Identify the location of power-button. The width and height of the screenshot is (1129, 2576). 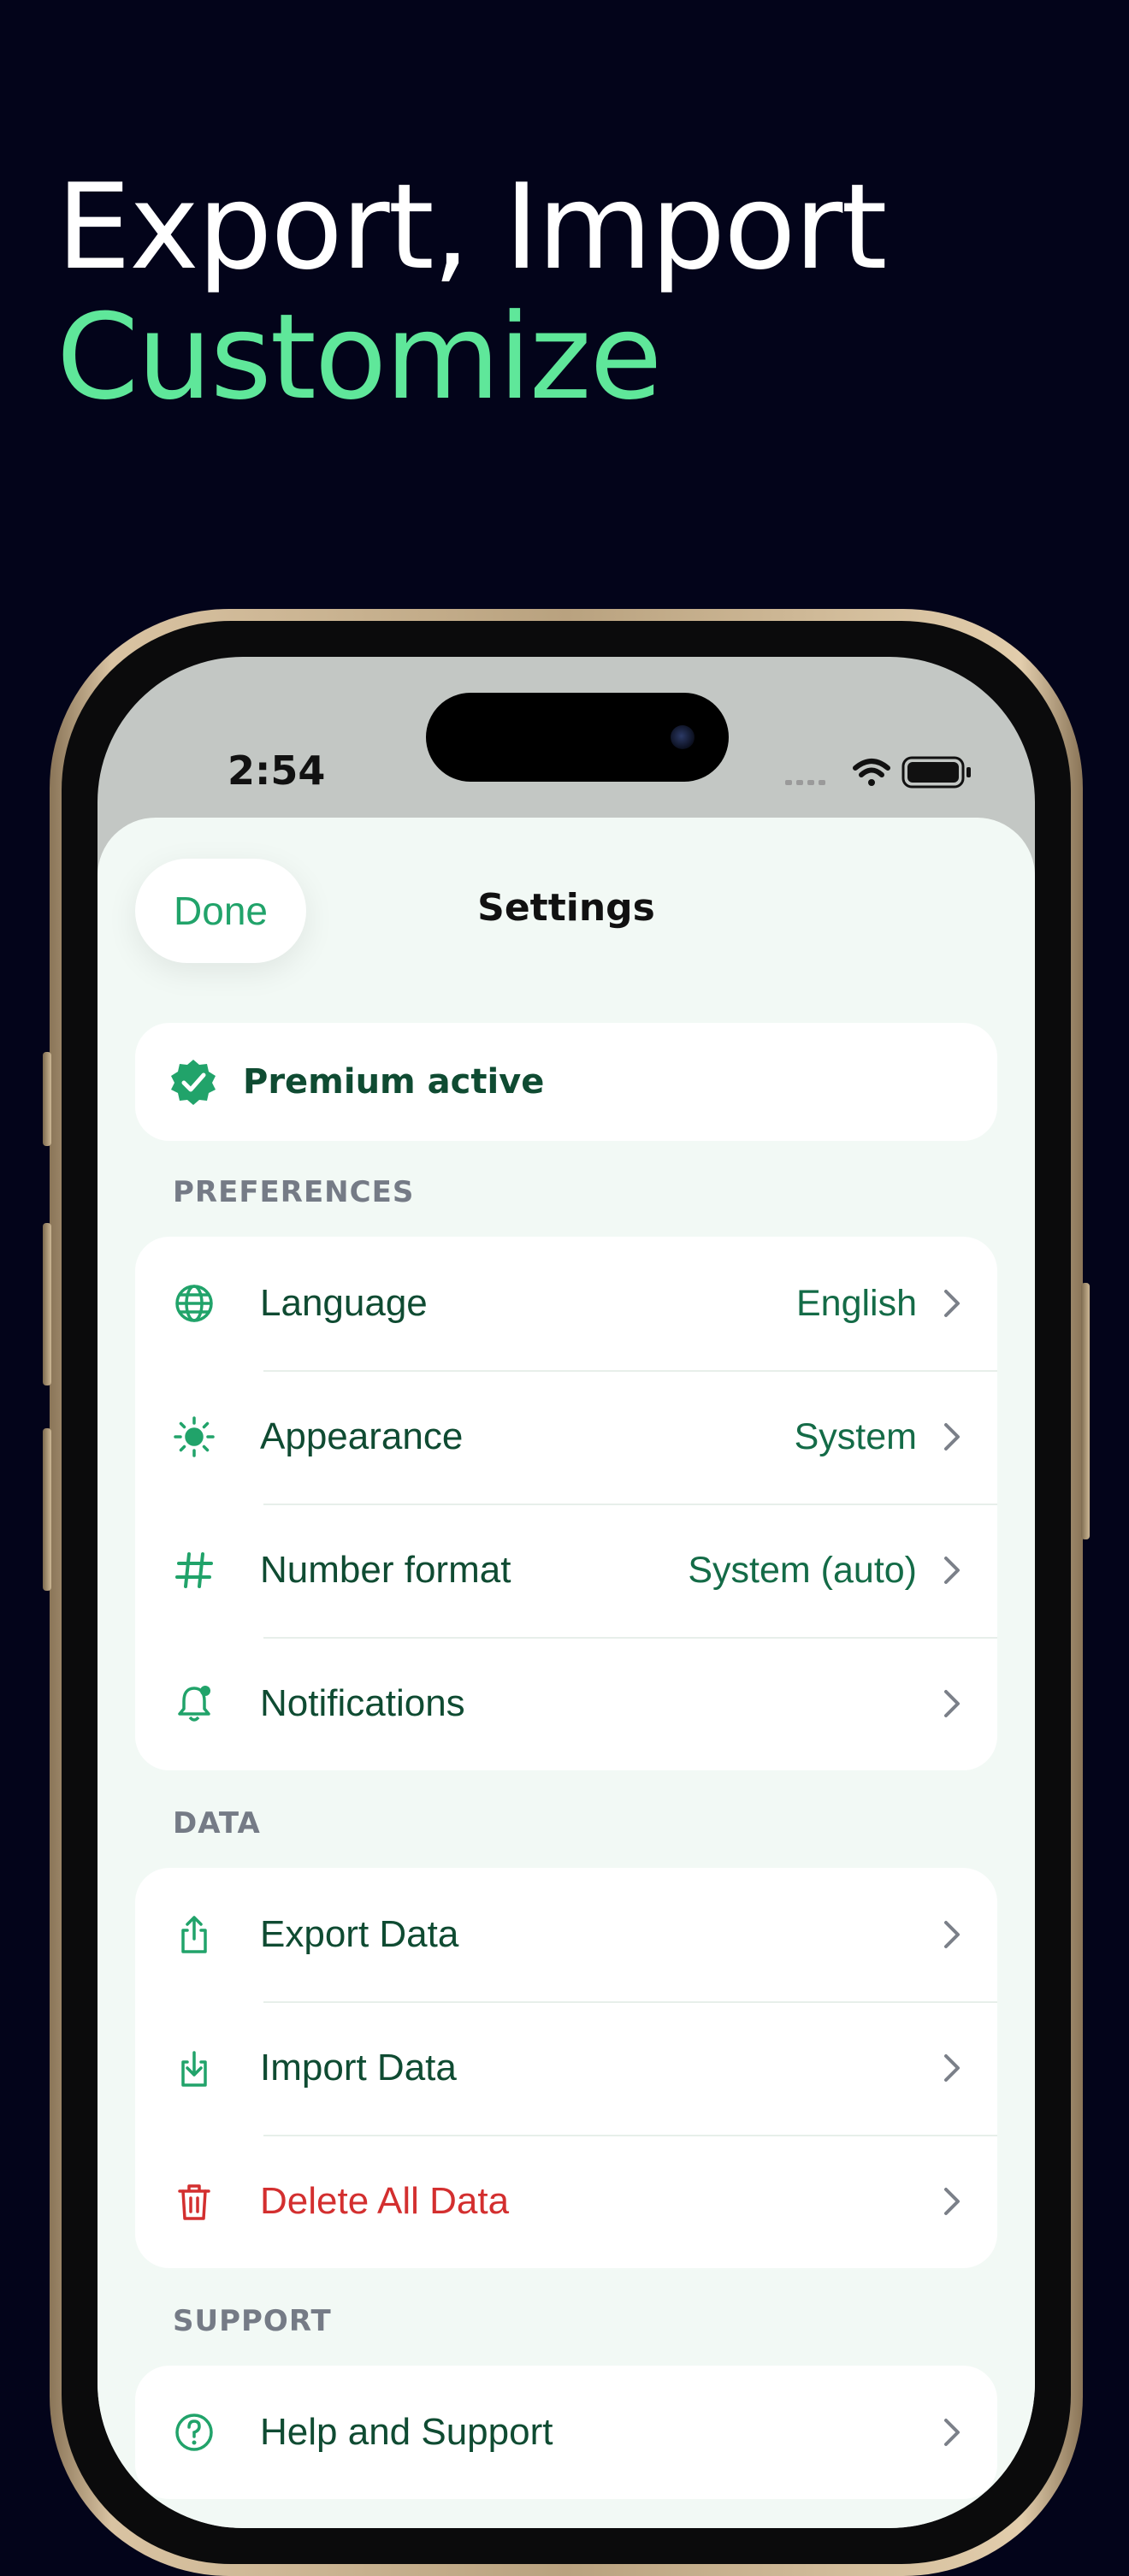
(1085, 1411).